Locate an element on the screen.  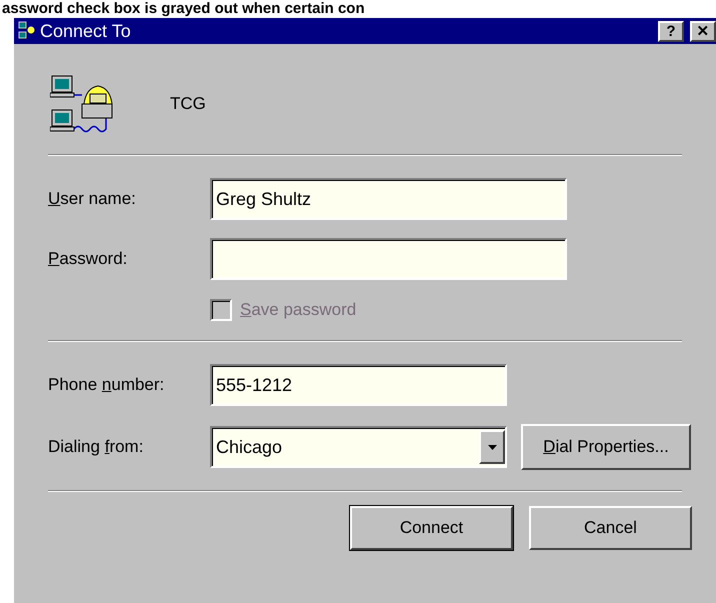
user-name-field: Greg Shultz is located at coordinates (388, 199).